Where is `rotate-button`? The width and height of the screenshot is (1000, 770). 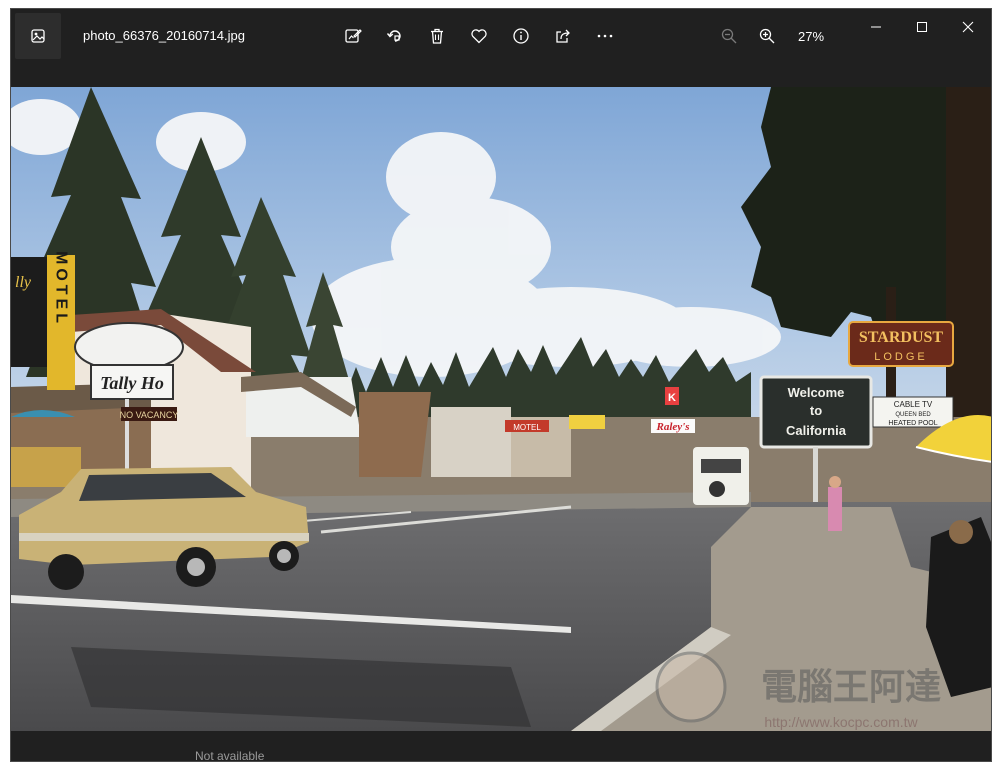
rotate-button is located at coordinates (395, 36).